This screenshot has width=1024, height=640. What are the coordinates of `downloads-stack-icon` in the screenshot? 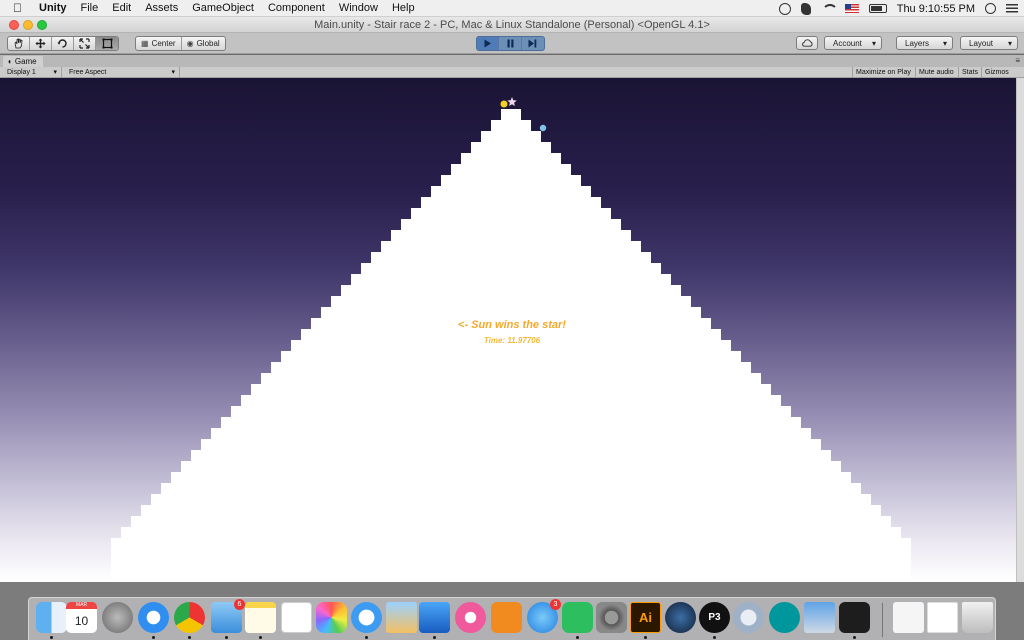 It's located at (908, 617).